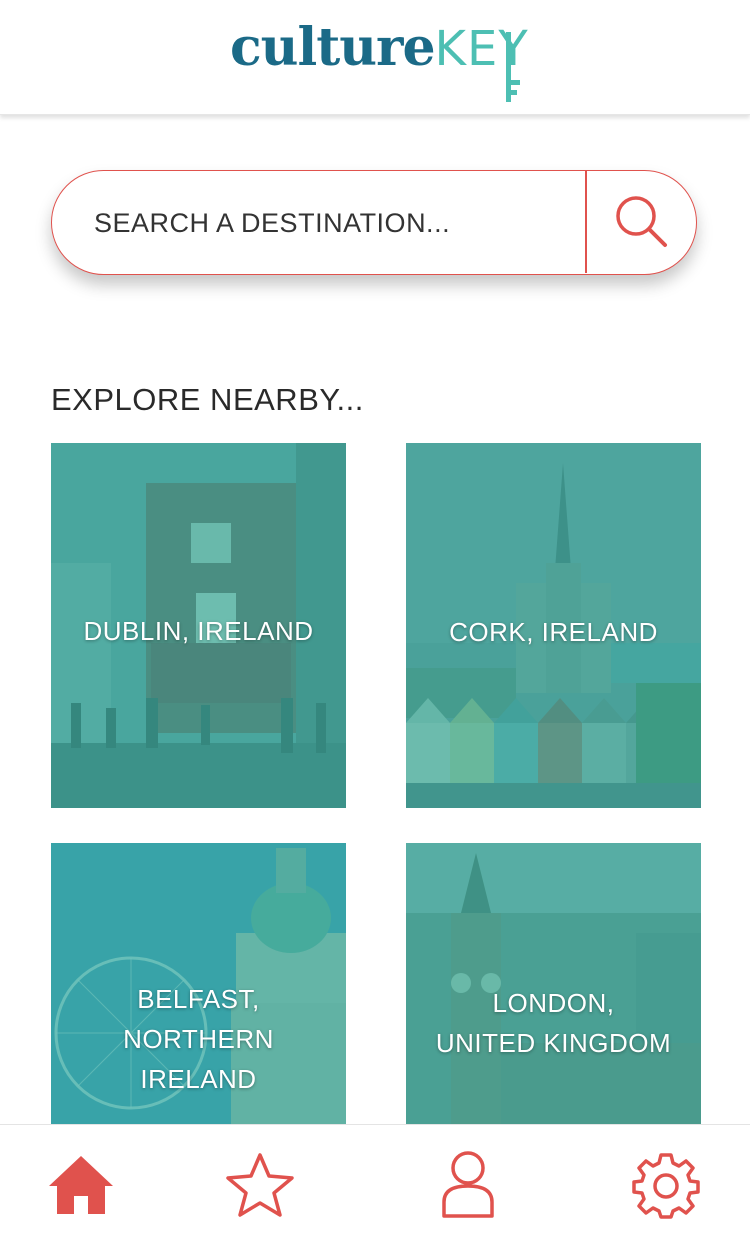 Image resolution: width=750 pixels, height=1245 pixels. Describe the element at coordinates (553, 1043) in the screenshot. I see `card-label-line-2: UNITED KINGDOM` at that location.